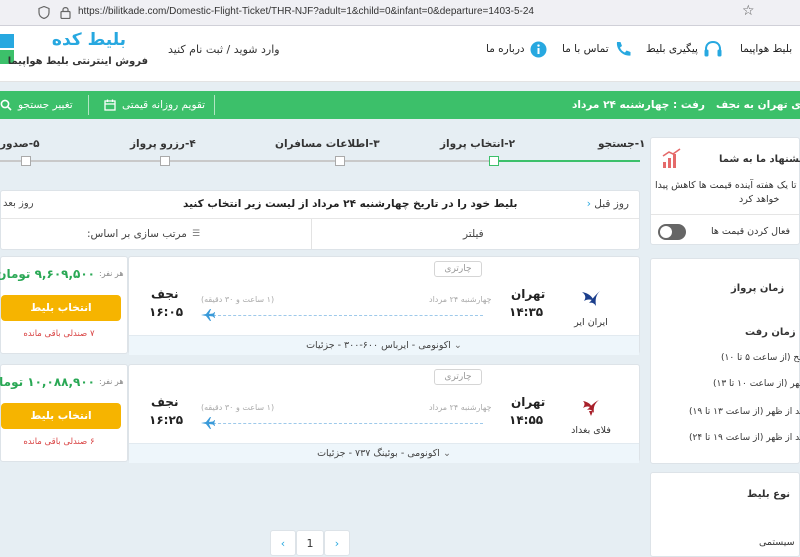 This screenshot has height=557, width=800. Describe the element at coordinates (224, 49) in the screenshot. I see `login-link: وارد شوید / ثبت نام کنید` at that location.